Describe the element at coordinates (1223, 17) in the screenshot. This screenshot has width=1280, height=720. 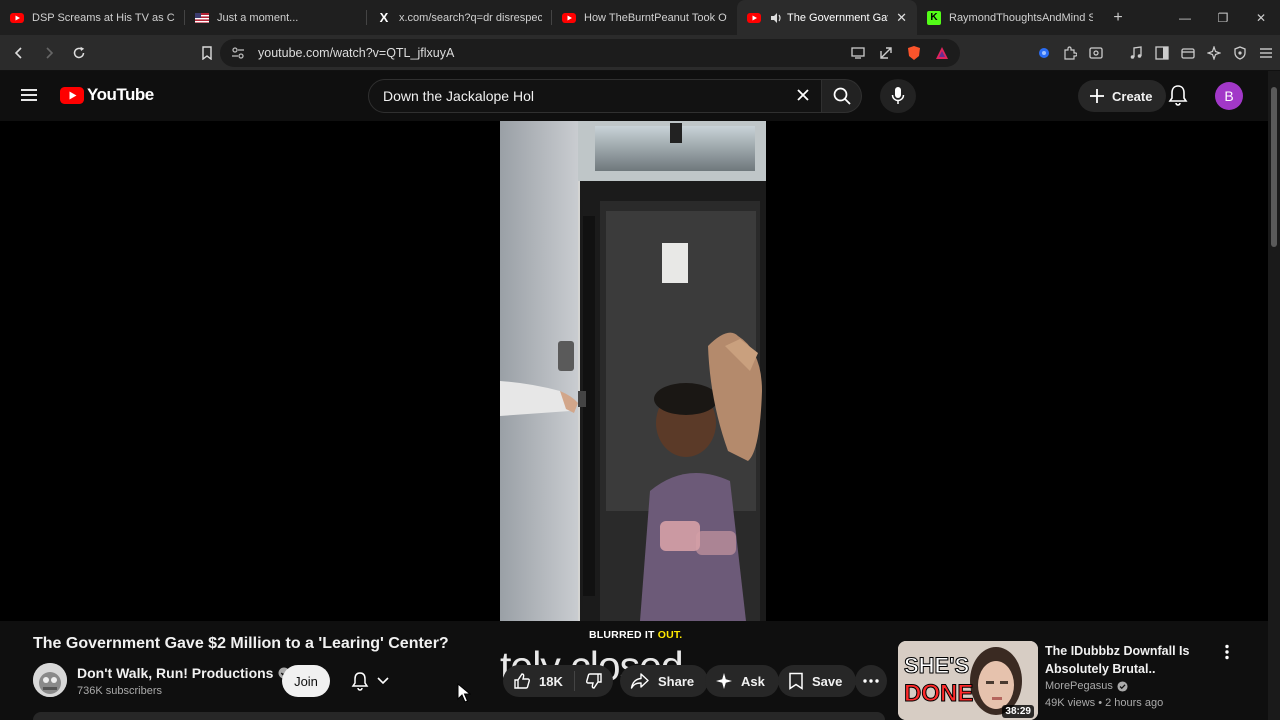
I see `restore-icon: ❐` at that location.